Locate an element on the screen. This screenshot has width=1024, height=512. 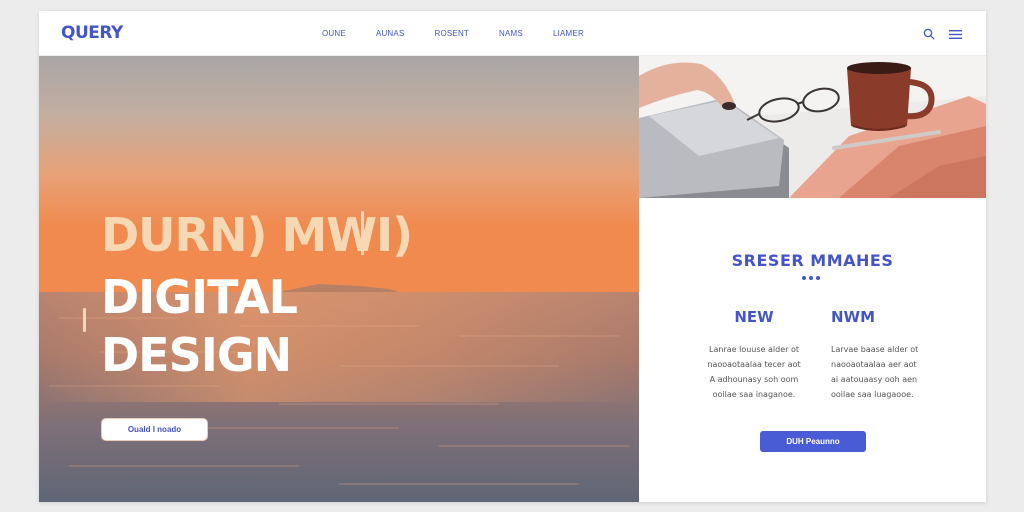
nav-links: OUNE AUNAS ROSENT NAMS LIAMER is located at coordinates (468, 33).